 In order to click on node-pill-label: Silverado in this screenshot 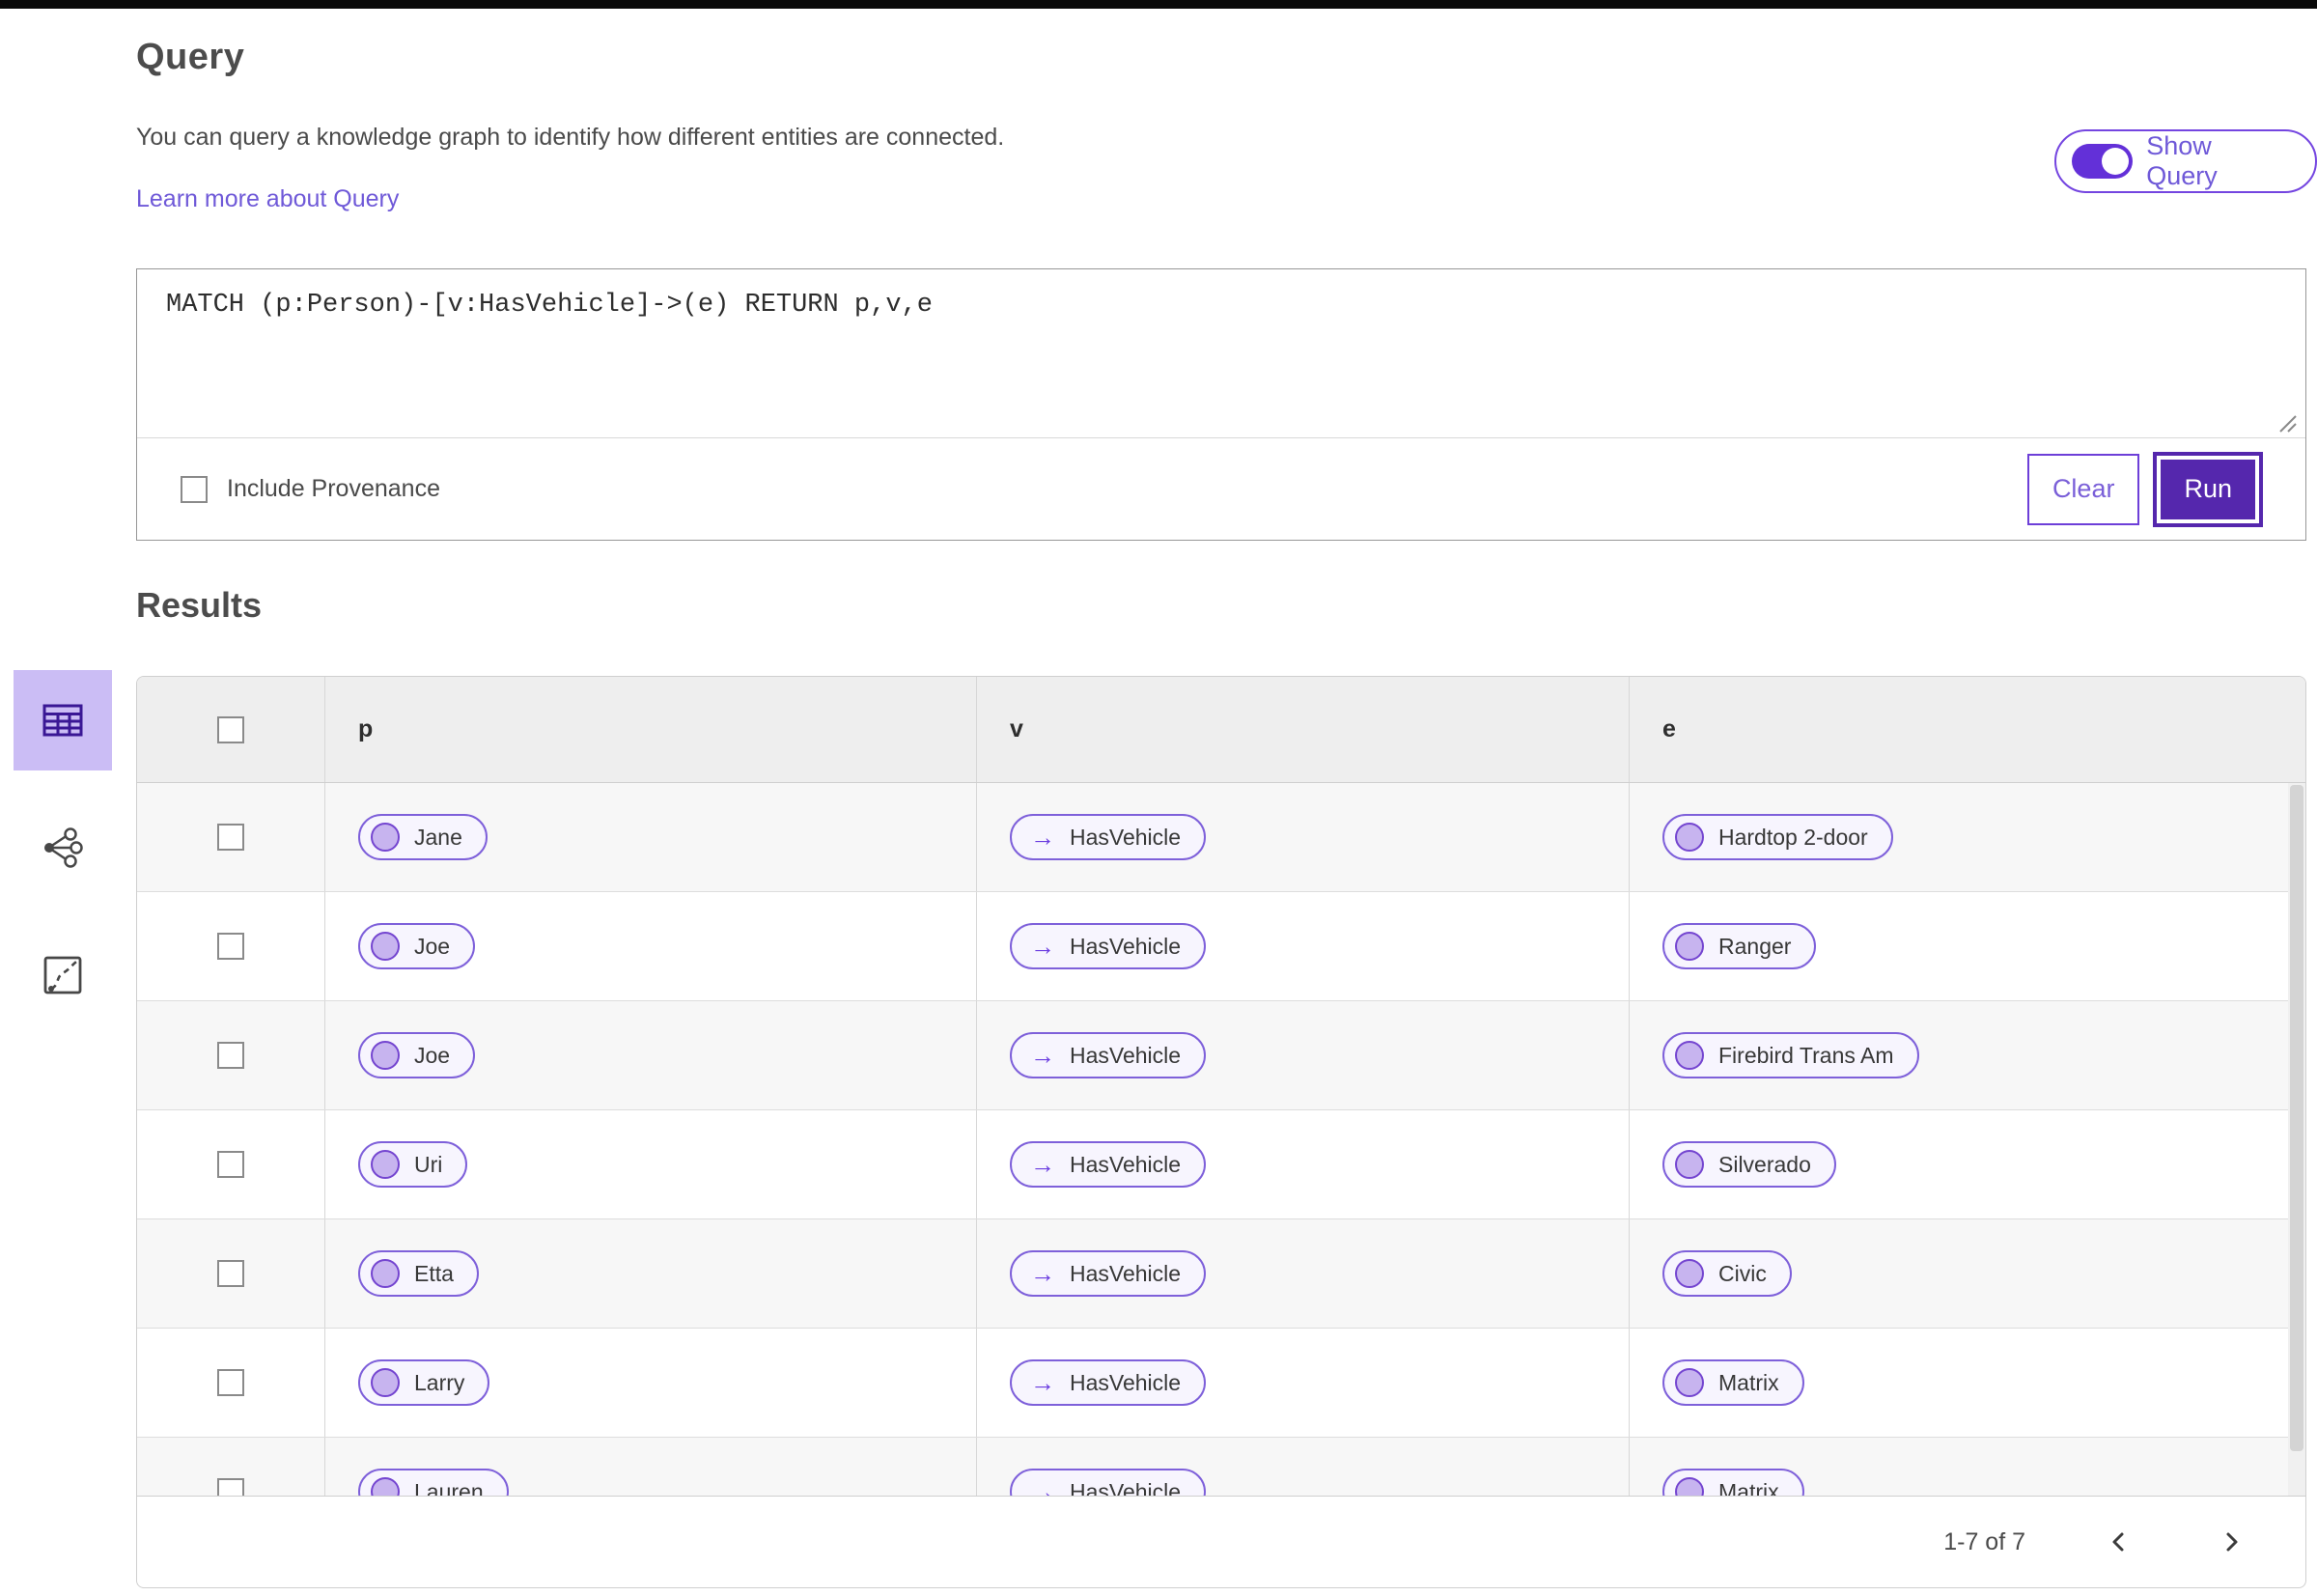, I will do `click(1764, 1164)`.